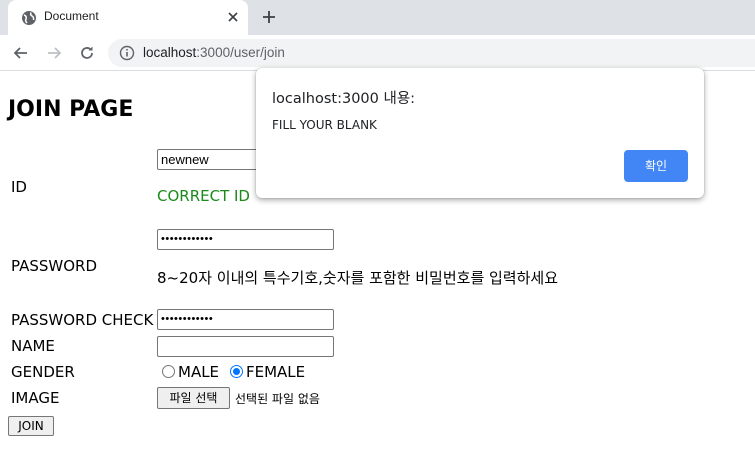 This screenshot has width=755, height=471. What do you see at coordinates (203, 196) in the screenshot?
I see `id-status-message: CORRECT ID` at bounding box center [203, 196].